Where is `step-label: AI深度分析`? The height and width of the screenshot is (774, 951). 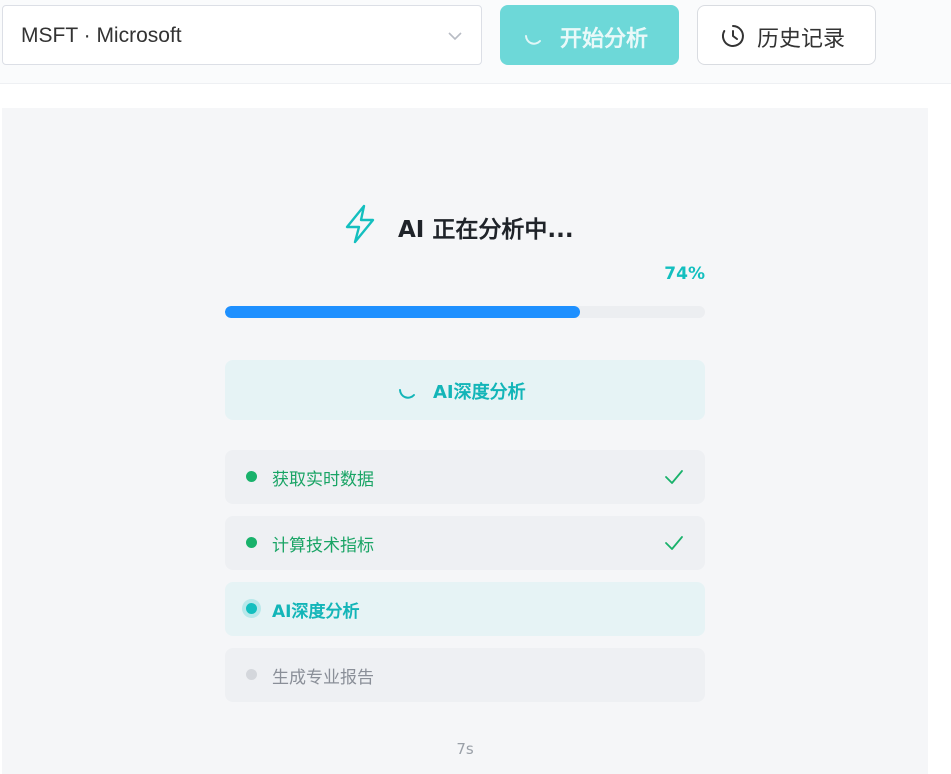 step-label: AI深度分析 is located at coordinates (316, 612).